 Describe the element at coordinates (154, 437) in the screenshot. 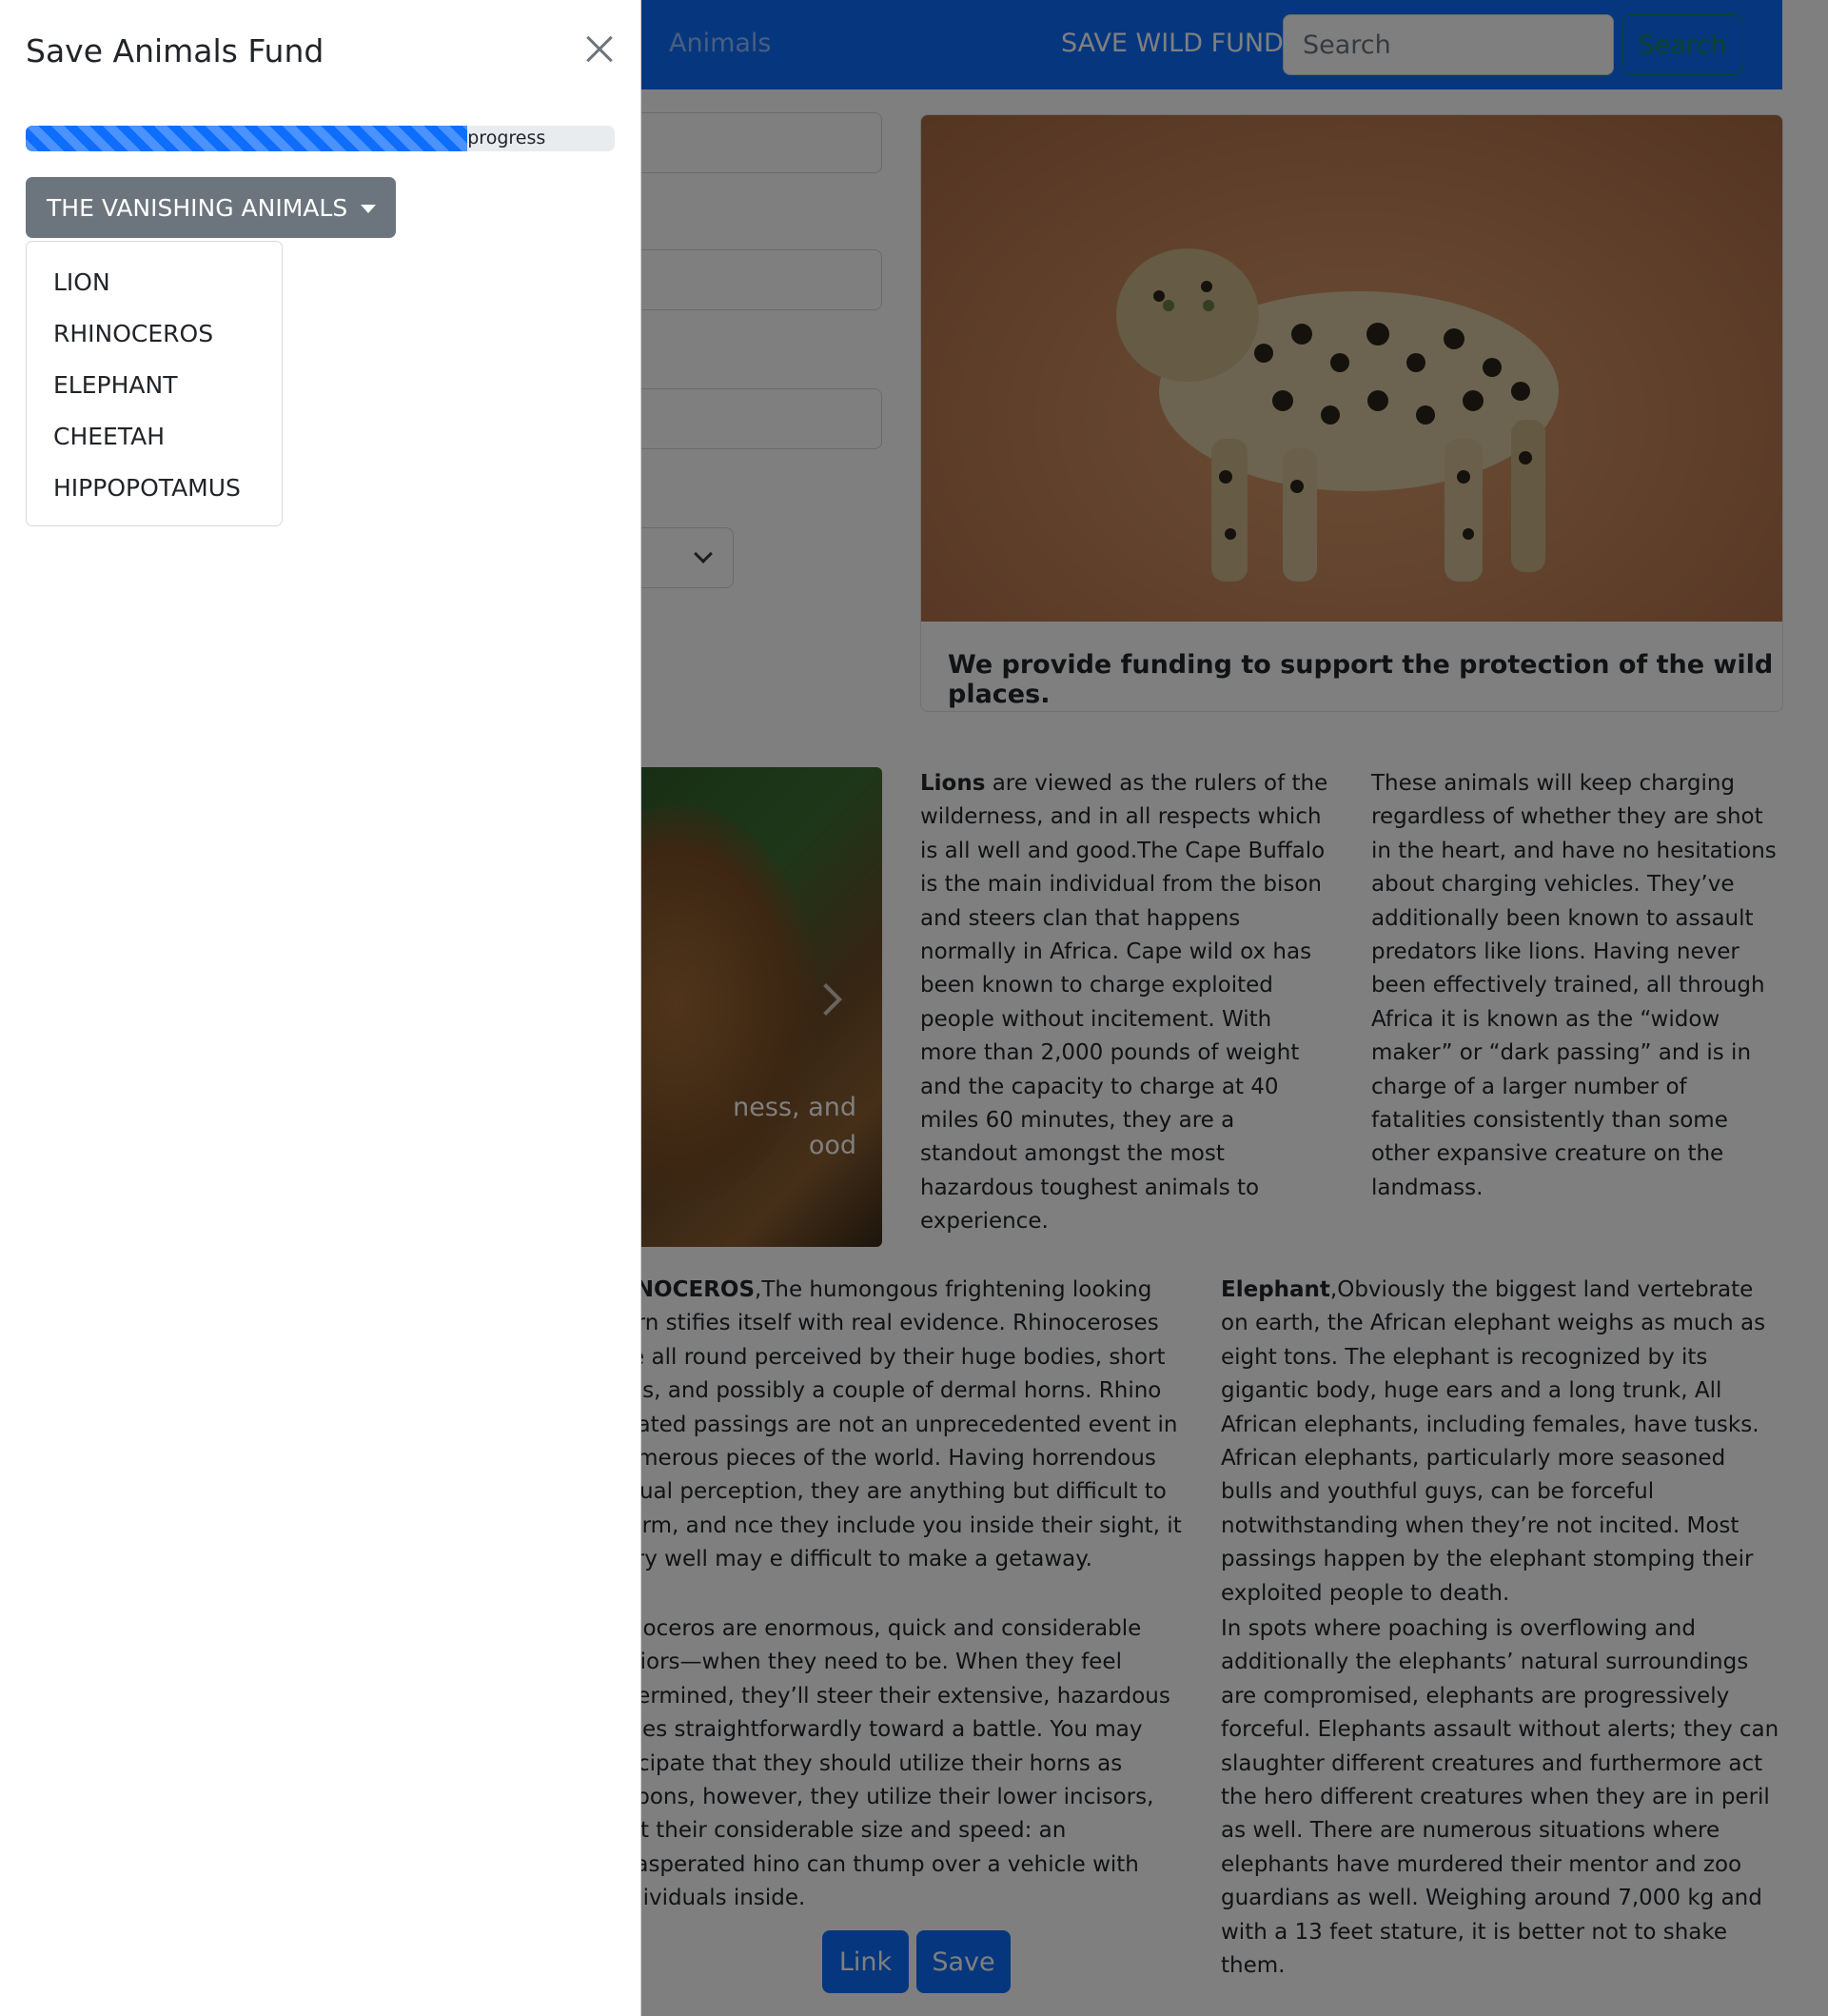

I see `dropdown-item-cheetah: CHEETAH` at that location.